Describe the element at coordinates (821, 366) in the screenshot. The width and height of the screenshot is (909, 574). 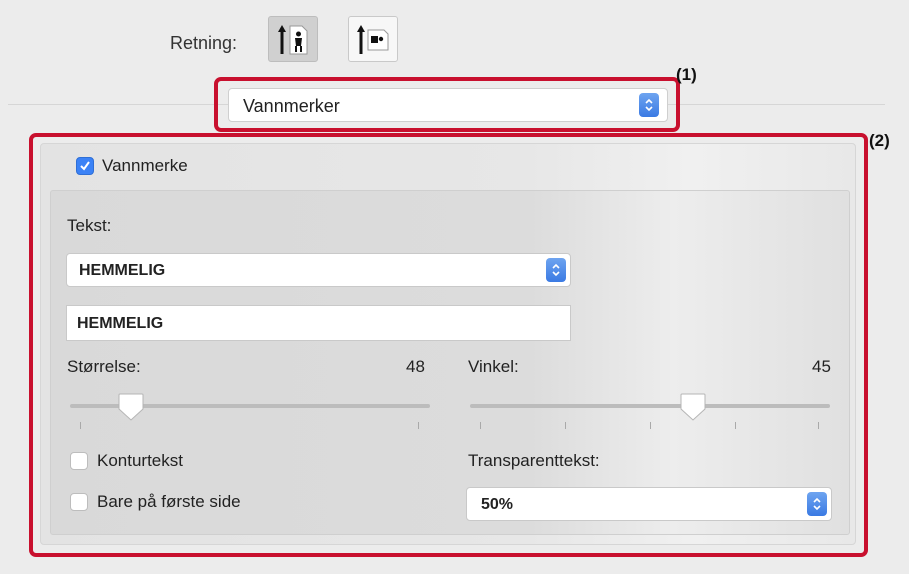
I see `angle-value: 45` at that location.